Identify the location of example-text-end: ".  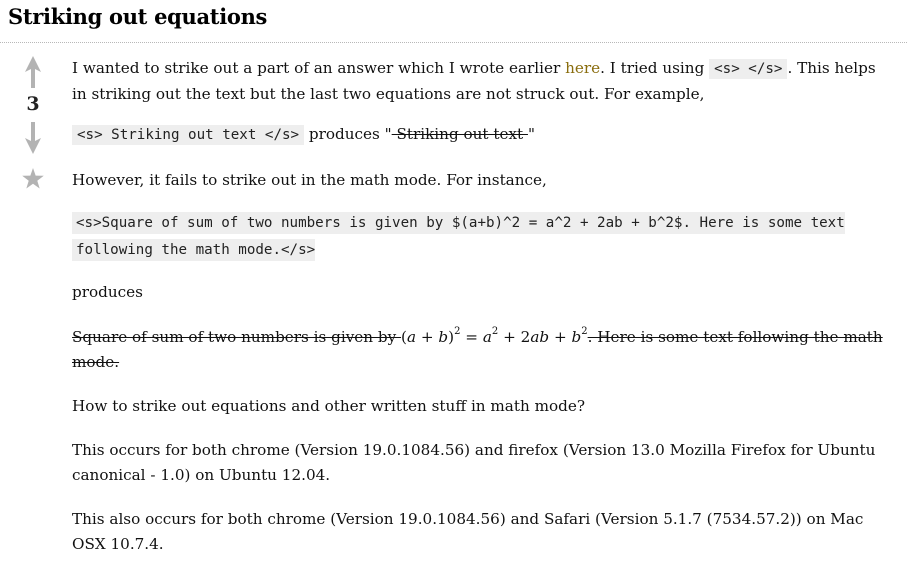
(531, 134).